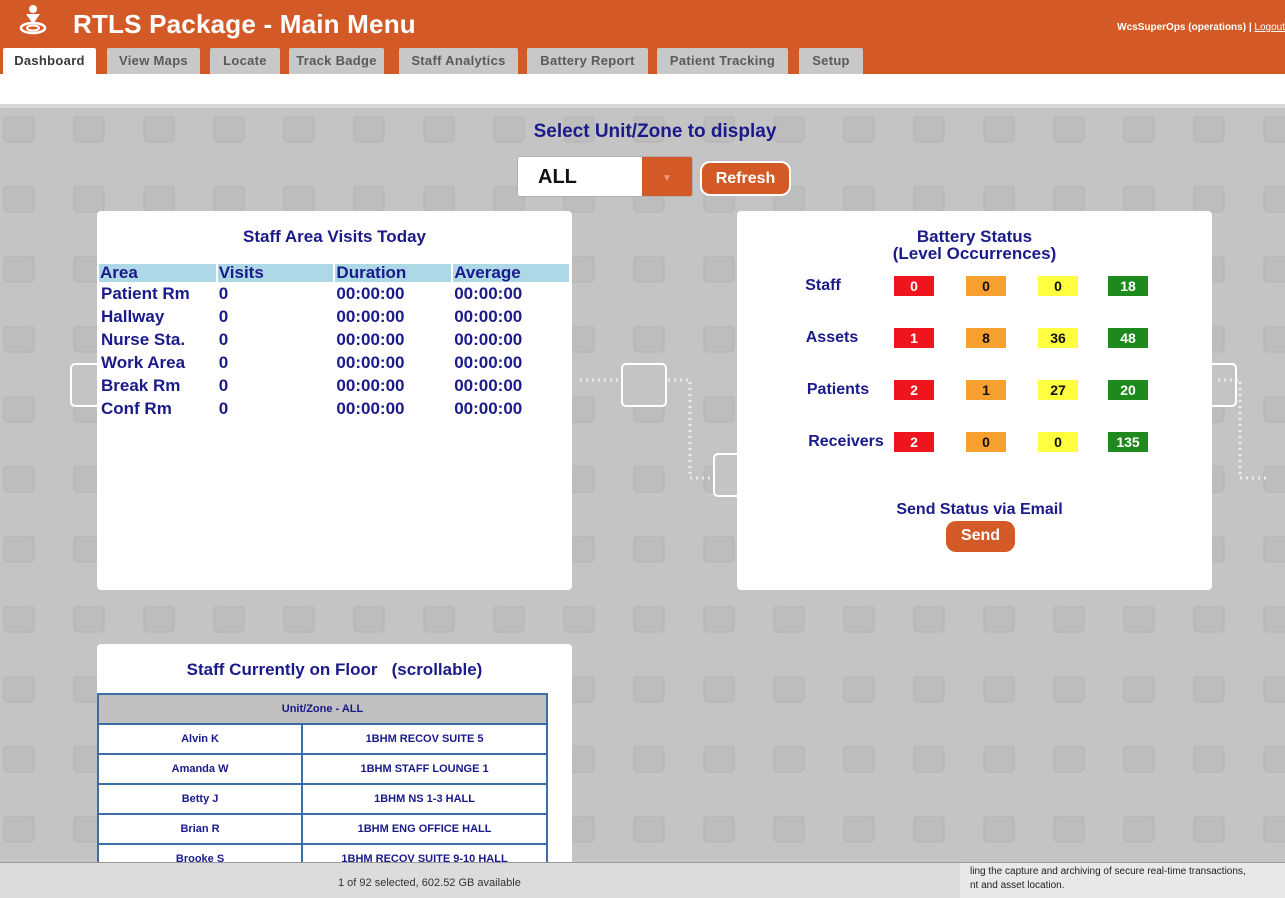 The image size is (1285, 898). What do you see at coordinates (1128, 286) in the screenshot?
I see `battery-level-green: 18` at bounding box center [1128, 286].